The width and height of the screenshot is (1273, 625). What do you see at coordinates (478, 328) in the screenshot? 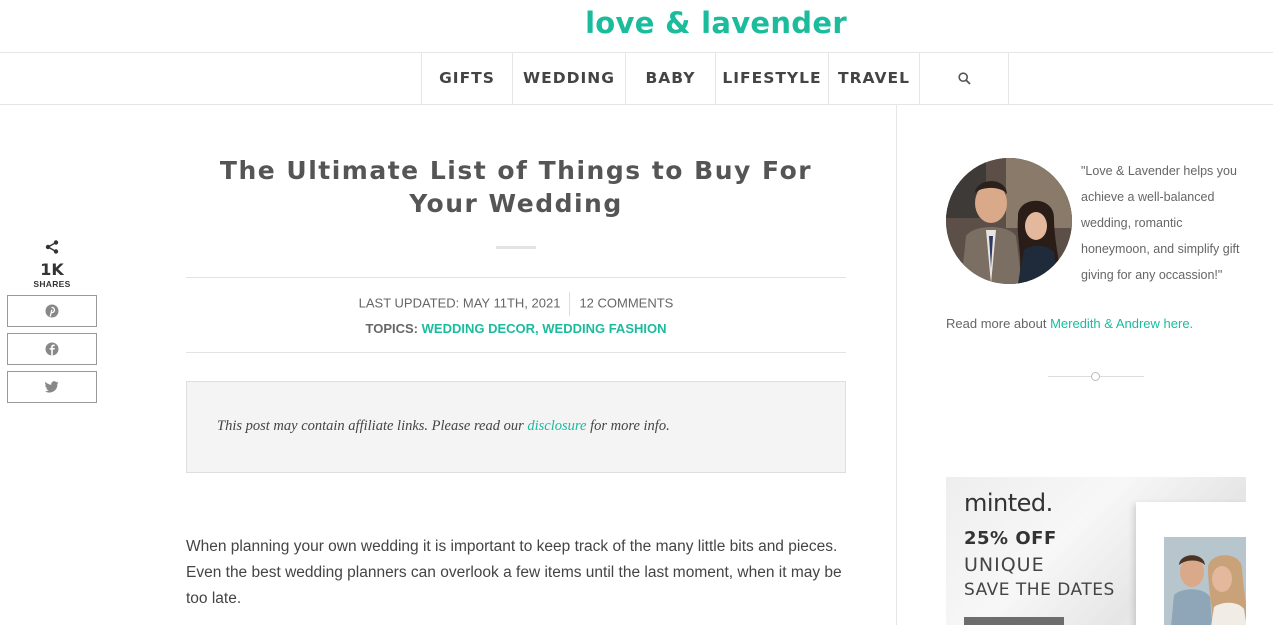
I see `topic-link-wedding-decor: WEDDING DECOR` at bounding box center [478, 328].